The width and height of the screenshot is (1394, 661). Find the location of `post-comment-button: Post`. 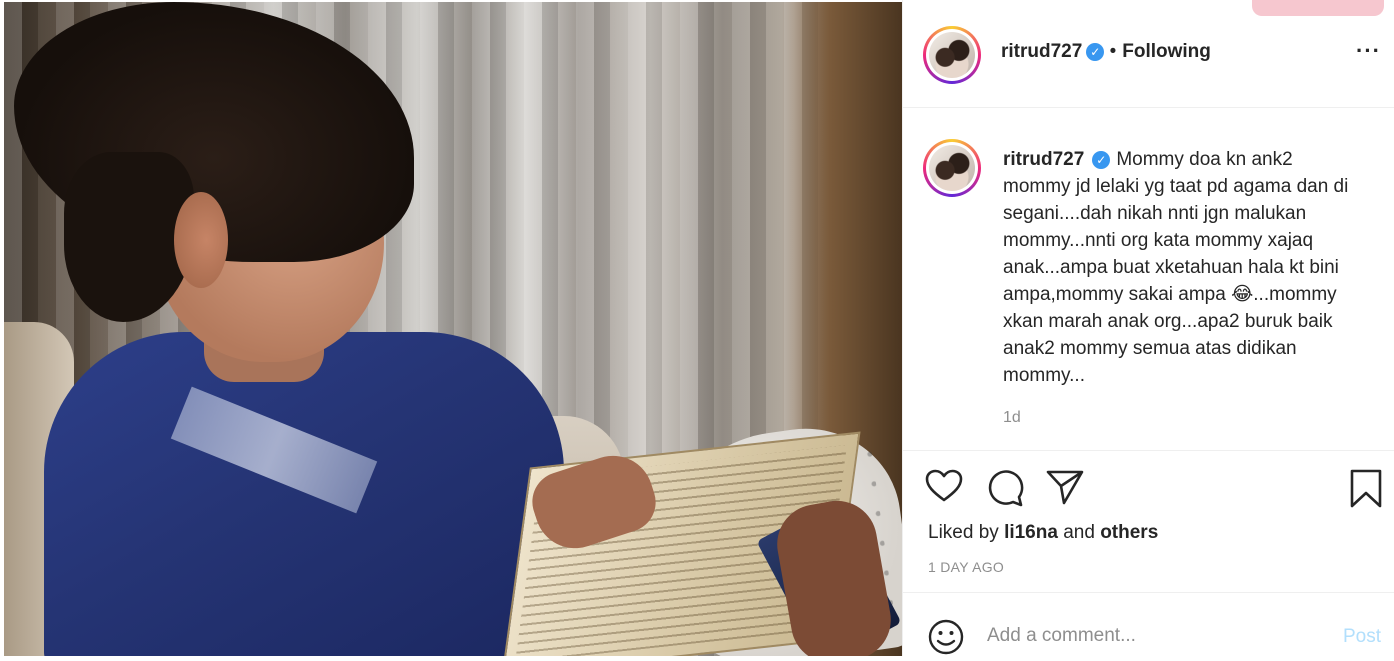

post-comment-button: Post is located at coordinates (1362, 637).